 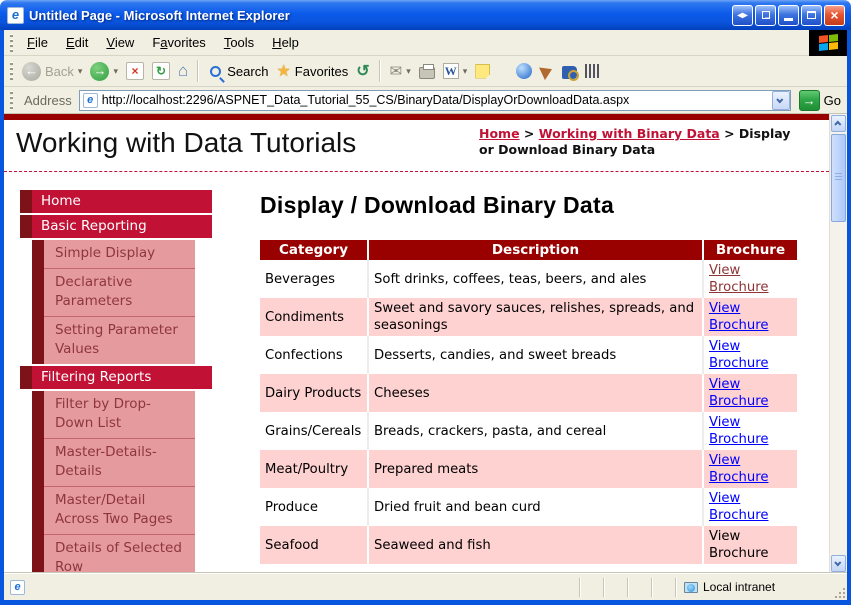 I want to click on edit-with-word-button: W ▾, so click(x=455, y=71).